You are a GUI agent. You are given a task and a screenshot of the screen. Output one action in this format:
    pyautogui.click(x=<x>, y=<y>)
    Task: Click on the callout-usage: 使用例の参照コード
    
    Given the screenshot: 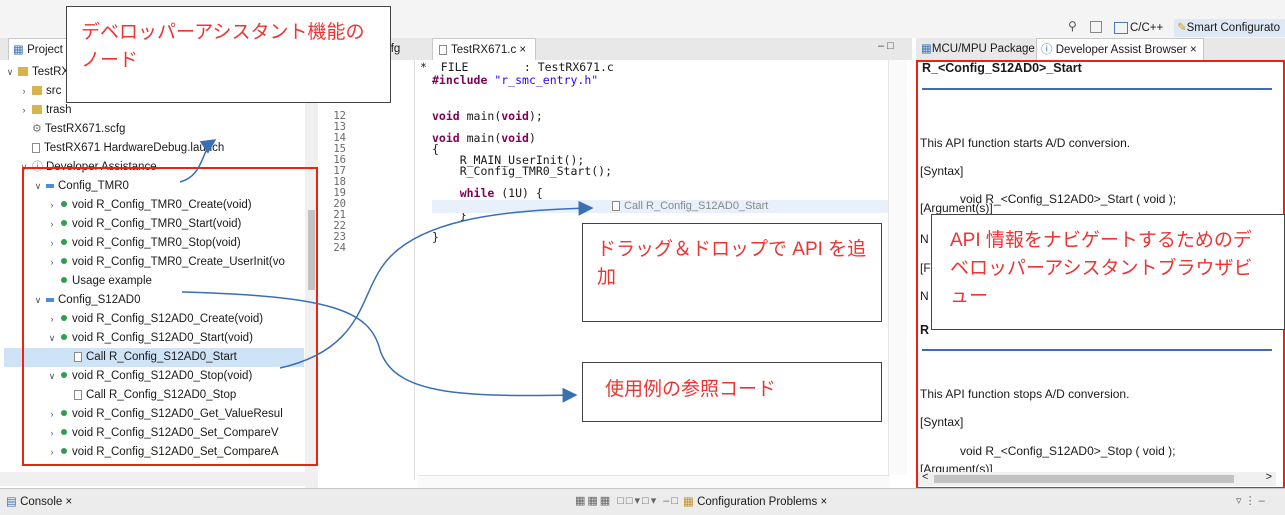 What is the action you would take?
    pyautogui.click(x=732, y=392)
    